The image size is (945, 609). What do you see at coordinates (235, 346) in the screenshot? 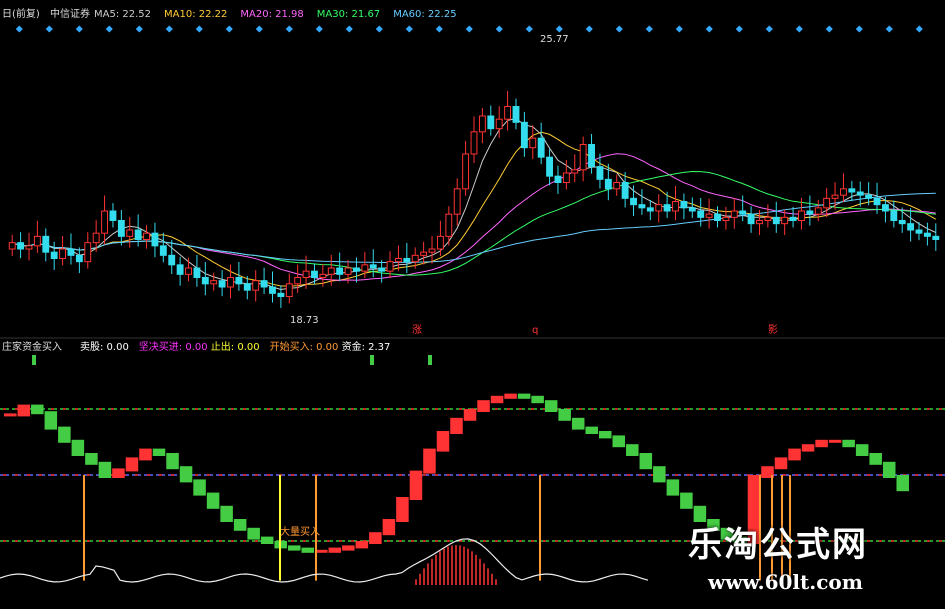
I see `indicator-value-2: 止出: 0.00` at bounding box center [235, 346].